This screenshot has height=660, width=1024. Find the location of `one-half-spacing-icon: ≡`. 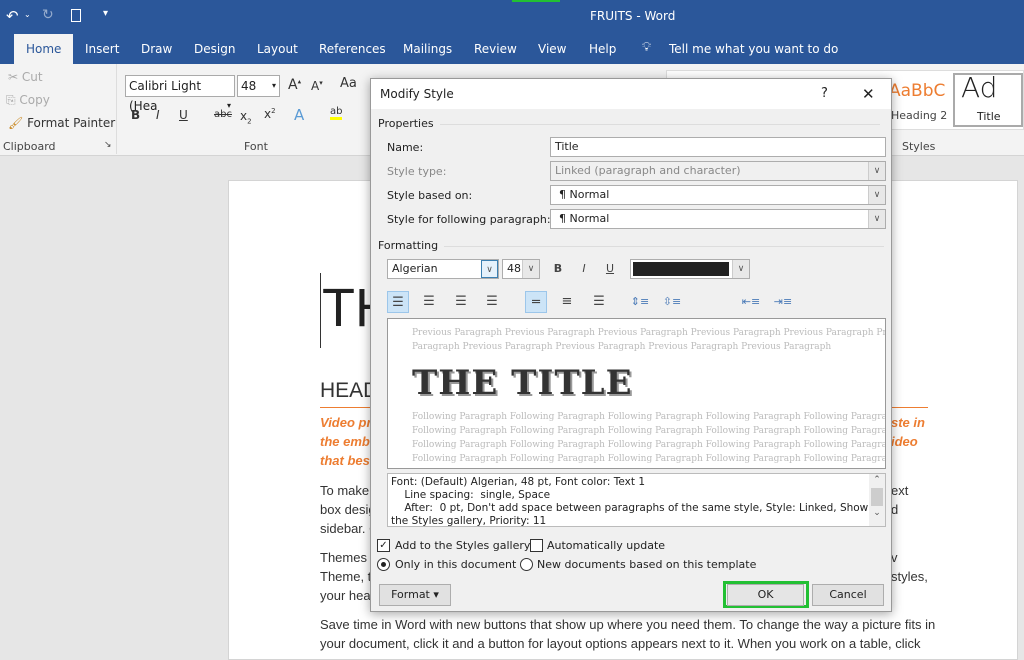

one-half-spacing-icon: ≡ is located at coordinates (567, 302).